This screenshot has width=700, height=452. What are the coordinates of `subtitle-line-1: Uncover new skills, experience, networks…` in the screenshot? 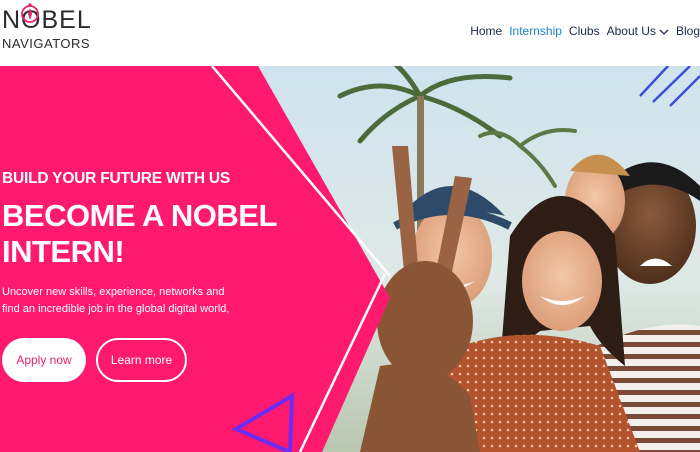 It's located at (113, 292).